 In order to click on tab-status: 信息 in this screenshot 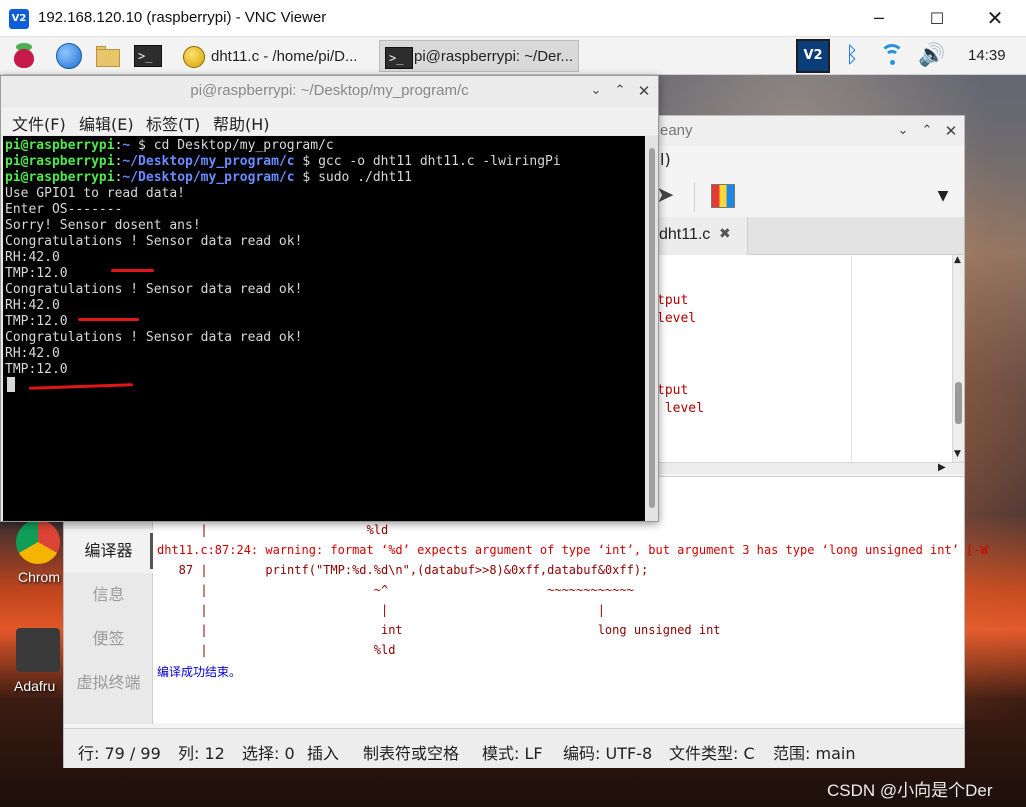, I will do `click(108, 595)`.